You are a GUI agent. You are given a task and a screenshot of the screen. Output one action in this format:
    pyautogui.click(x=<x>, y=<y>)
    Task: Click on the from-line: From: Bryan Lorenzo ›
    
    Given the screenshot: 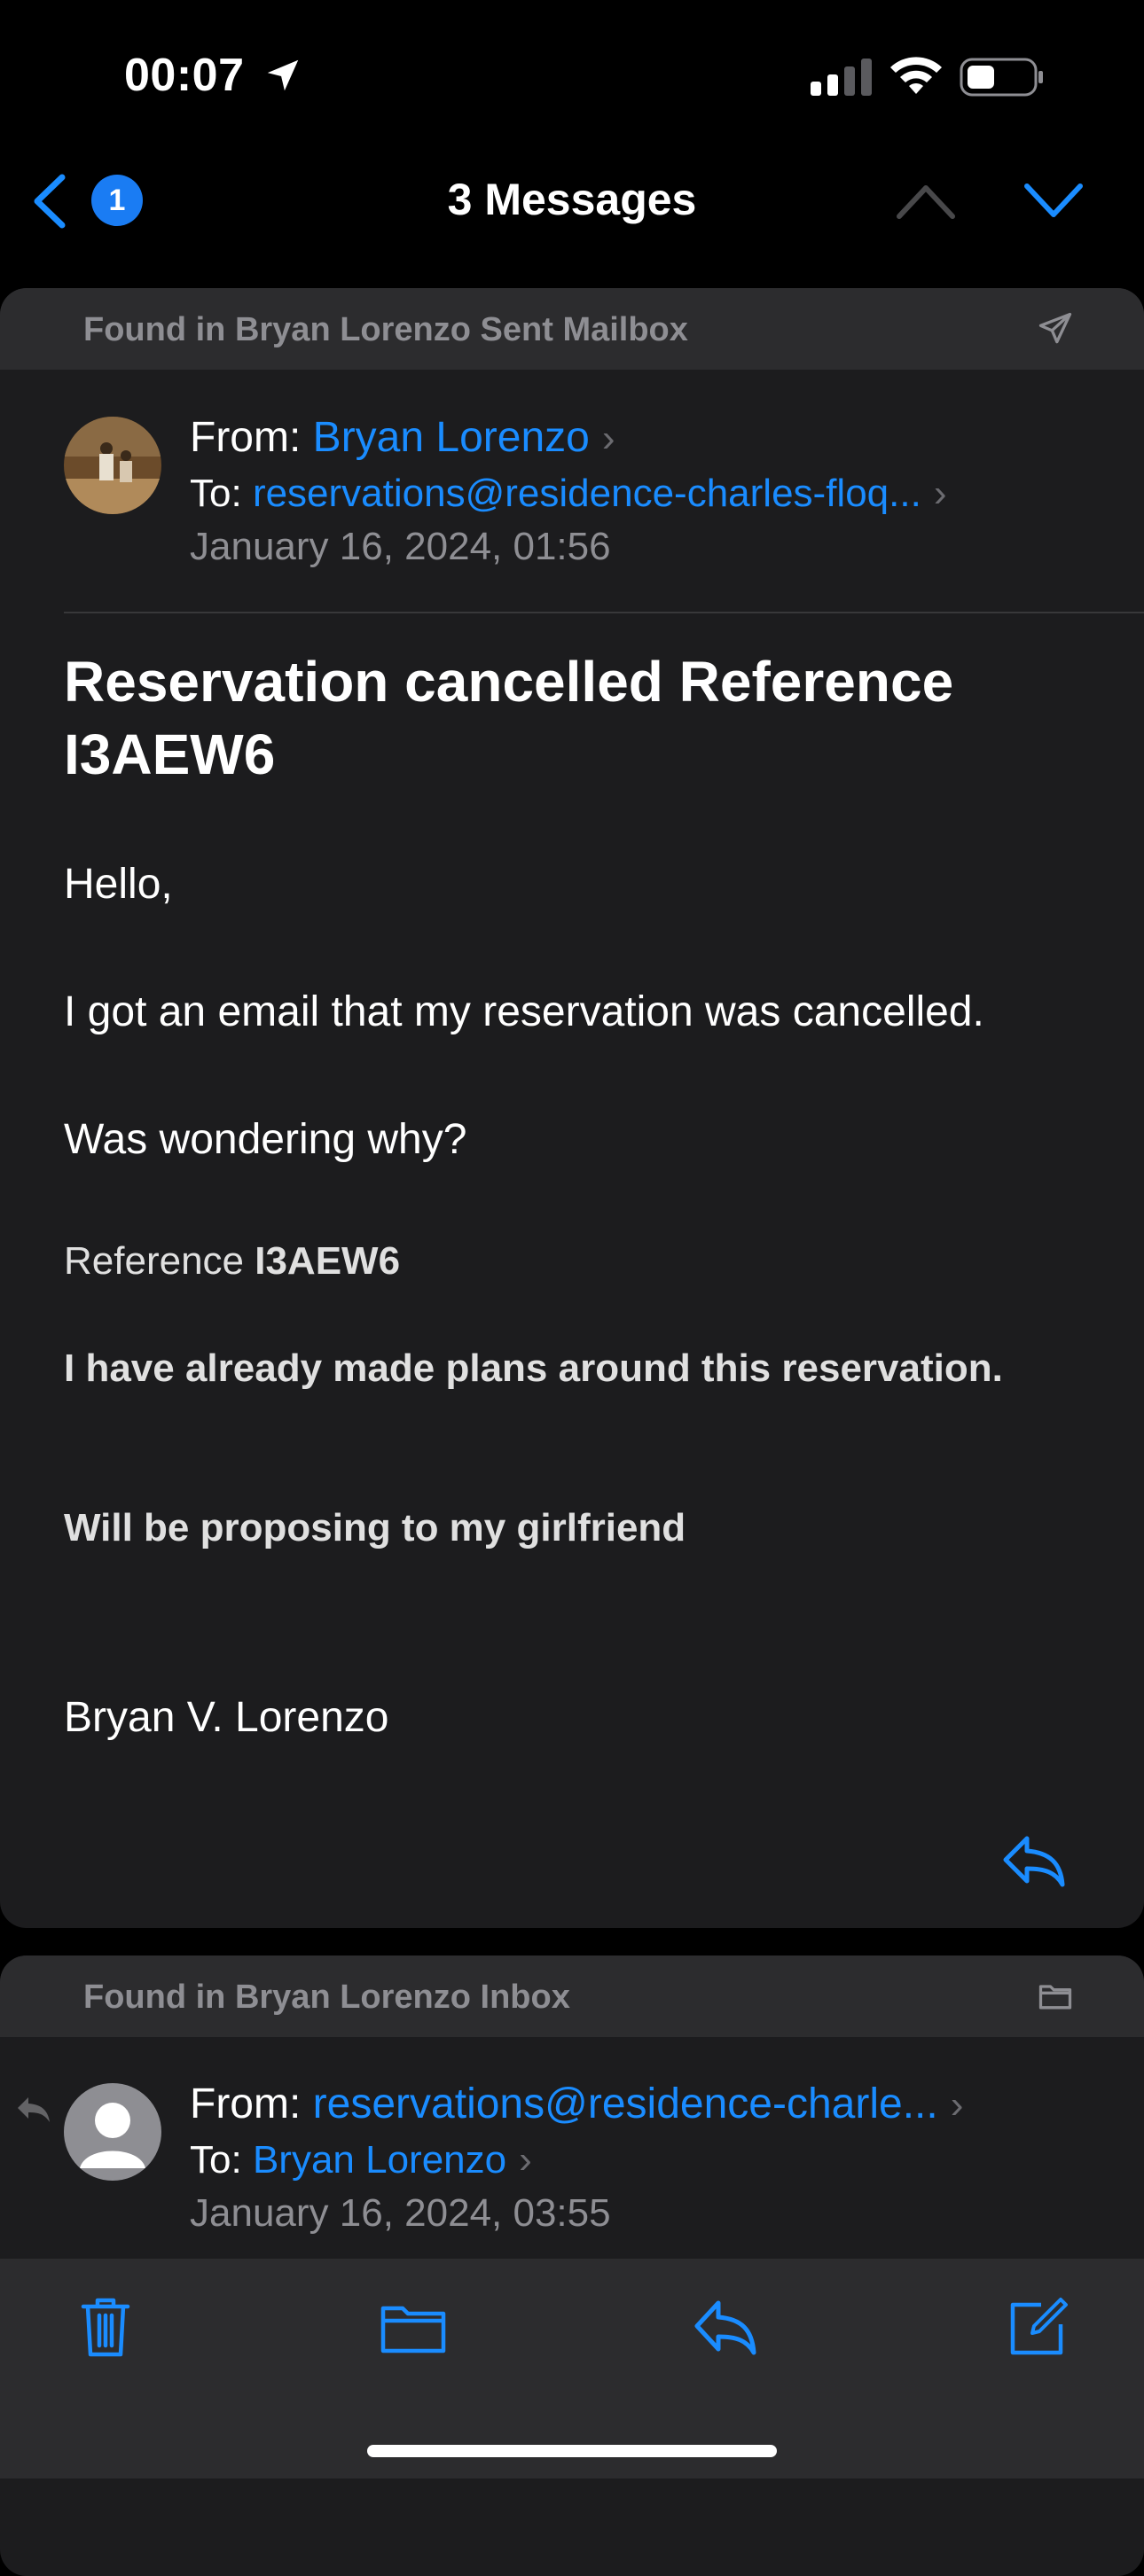 What is the action you would take?
    pyautogui.click(x=403, y=437)
    